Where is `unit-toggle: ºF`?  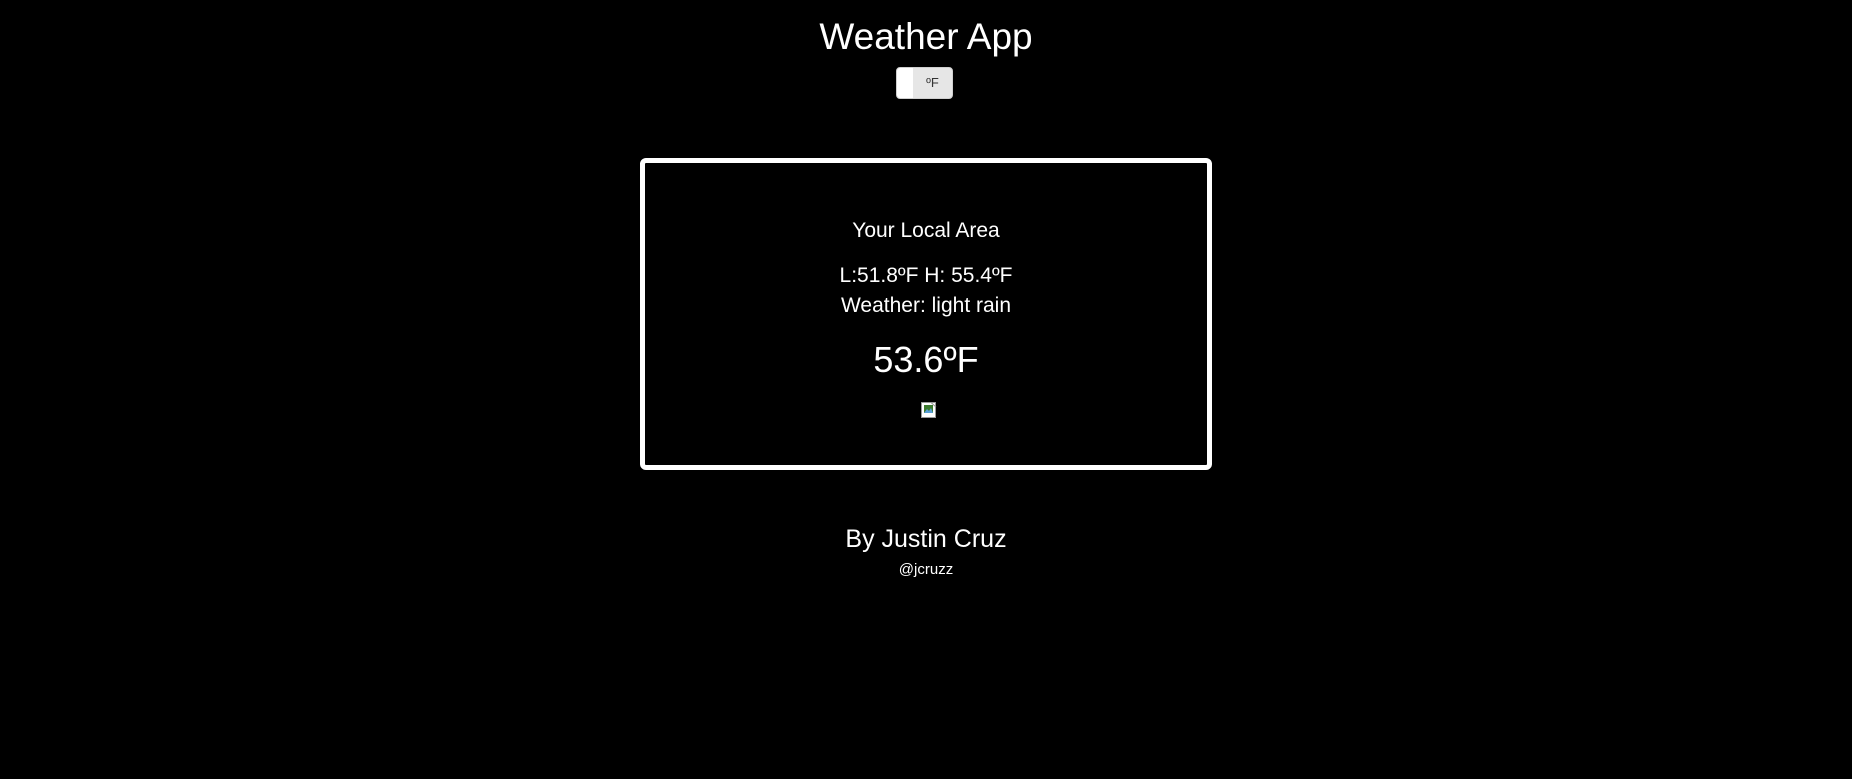
unit-toggle: ºF is located at coordinates (924, 83).